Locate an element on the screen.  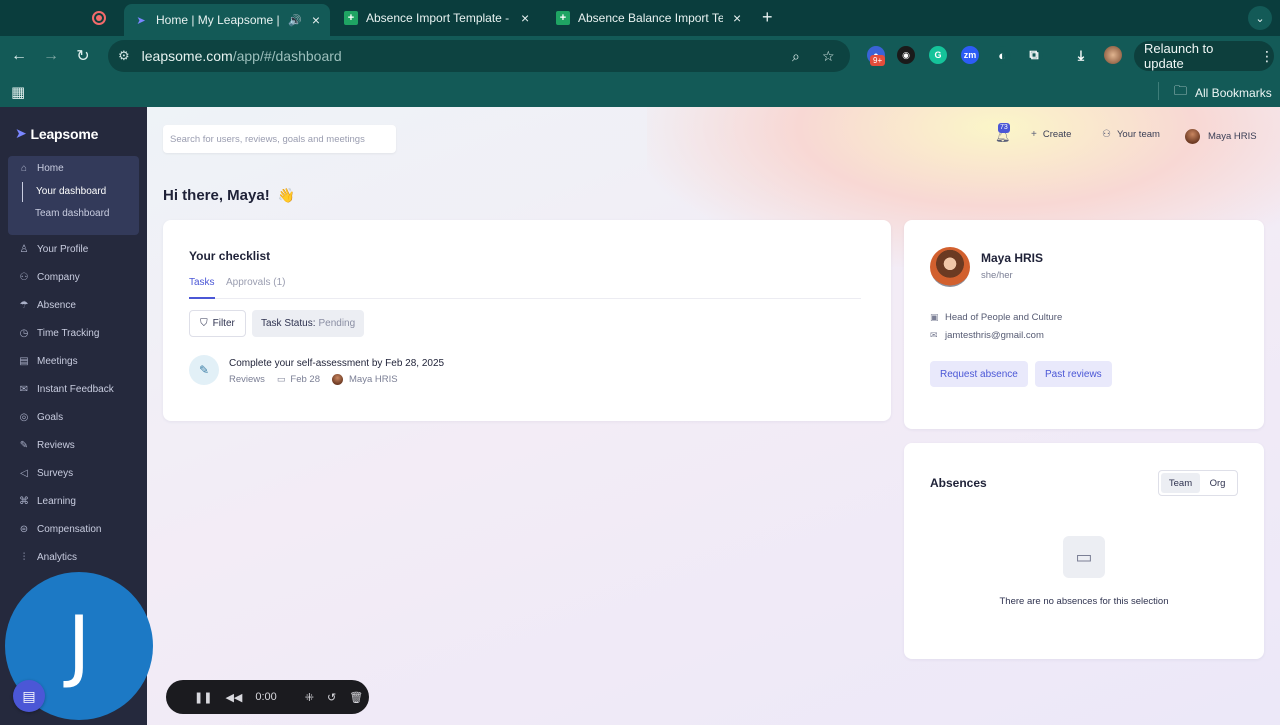
sidebar-item-meetings: ▤ Meetings is located at coordinates (47, 361).